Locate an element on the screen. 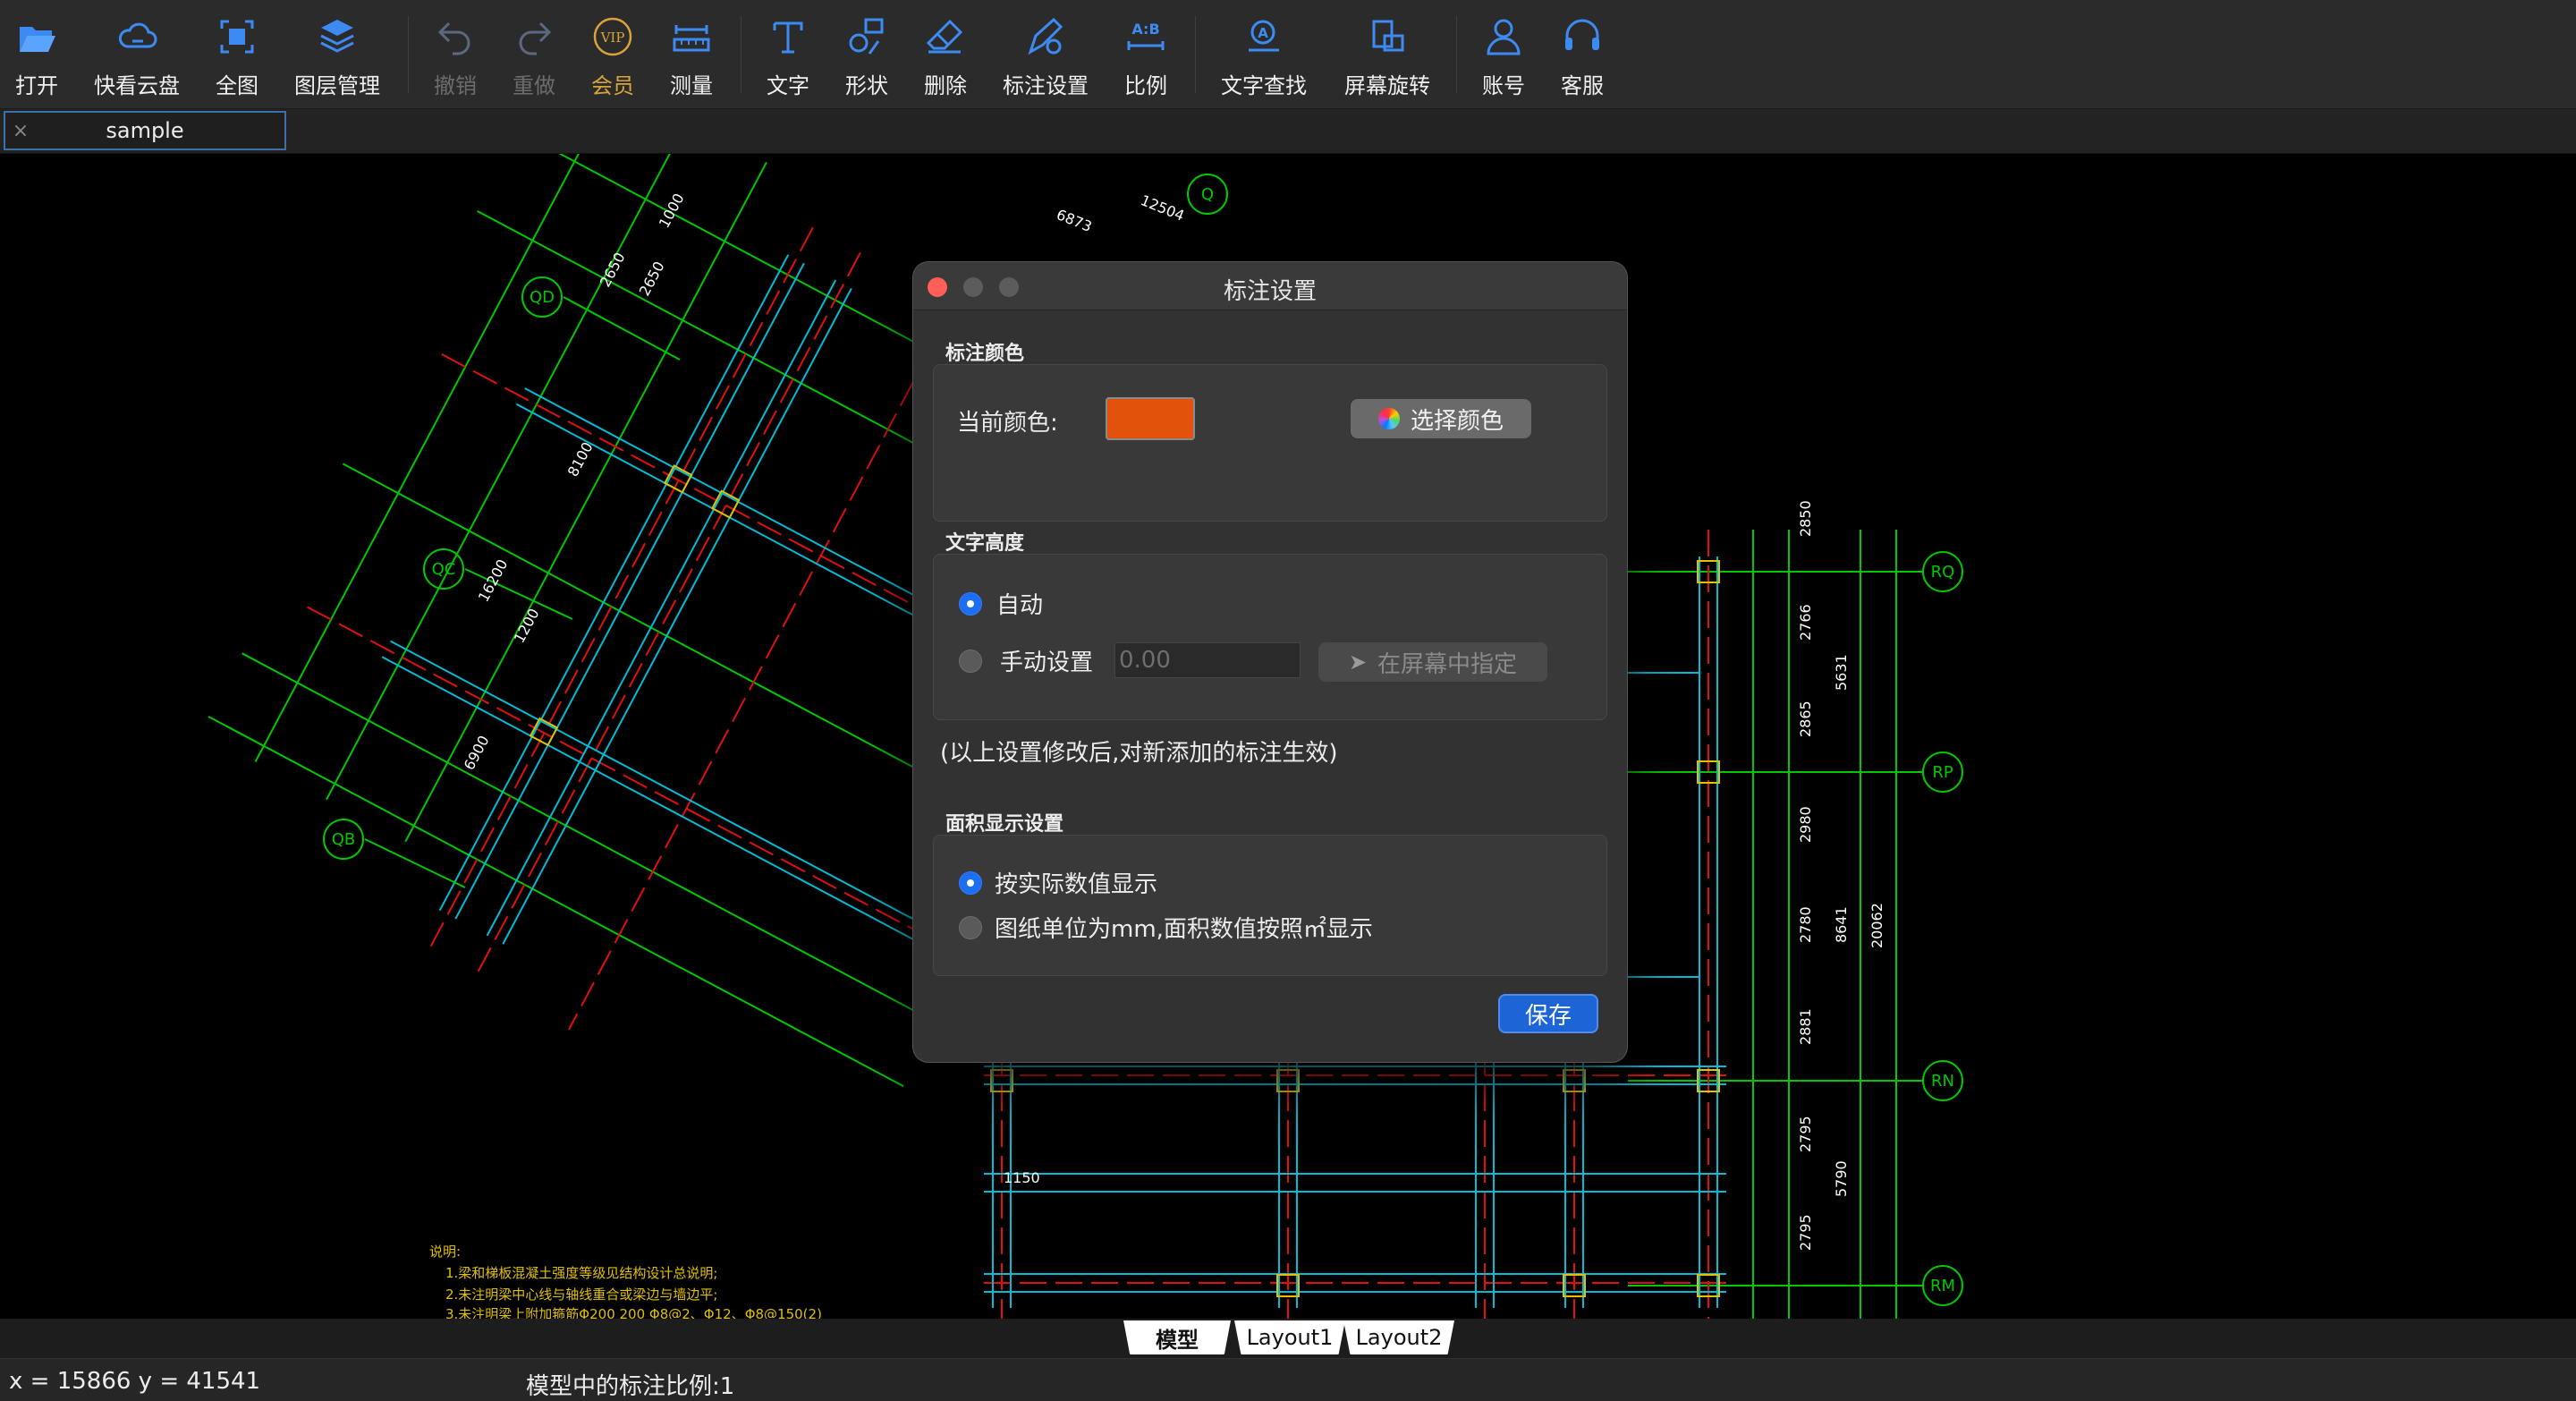  vip-badge-text: VIP is located at coordinates (612, 38).